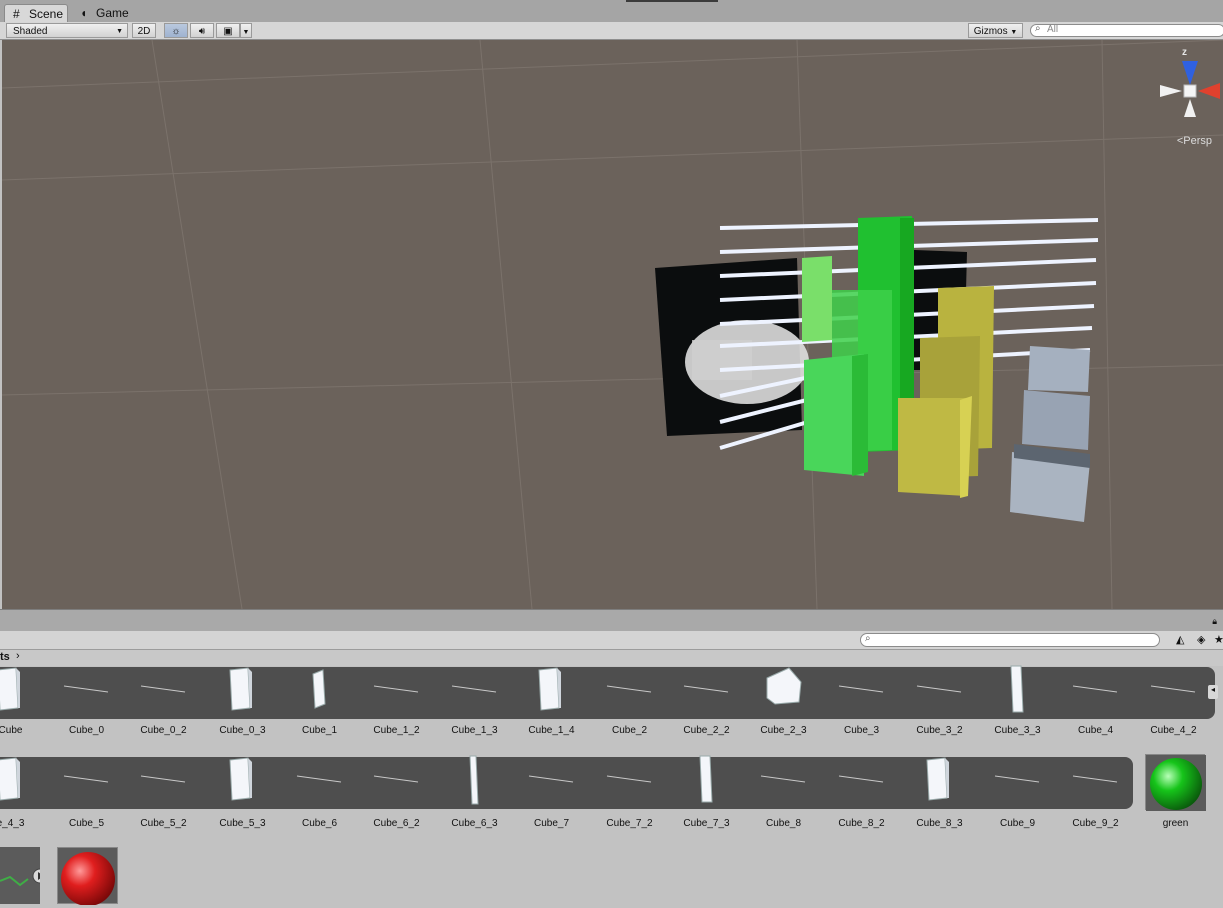  I want to click on asset-label: Cube_4, so click(1095, 730).